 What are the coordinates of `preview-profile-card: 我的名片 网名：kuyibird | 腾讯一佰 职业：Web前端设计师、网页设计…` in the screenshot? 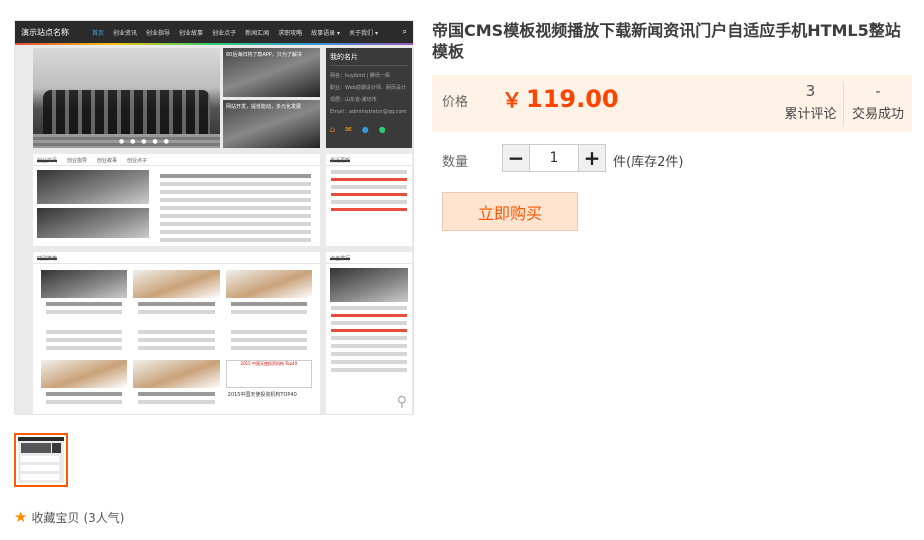 It's located at (369, 98).